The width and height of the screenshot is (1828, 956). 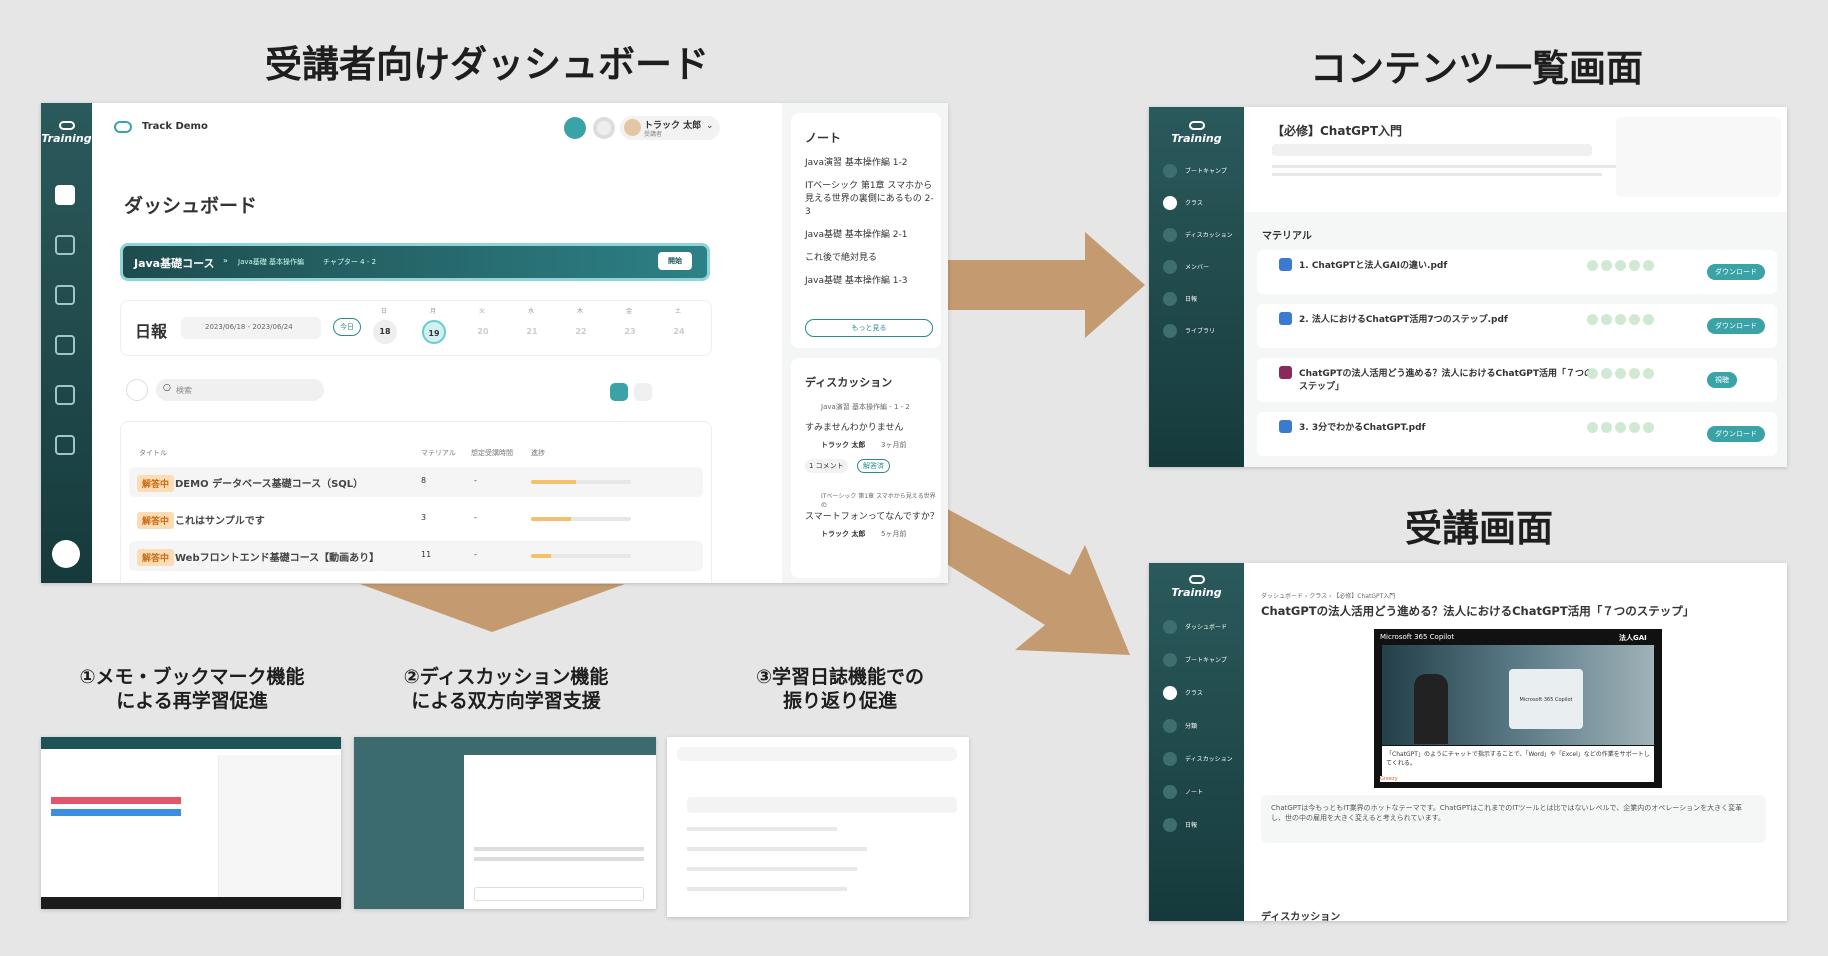 I want to click on day-button: 24, so click(x=679, y=332).